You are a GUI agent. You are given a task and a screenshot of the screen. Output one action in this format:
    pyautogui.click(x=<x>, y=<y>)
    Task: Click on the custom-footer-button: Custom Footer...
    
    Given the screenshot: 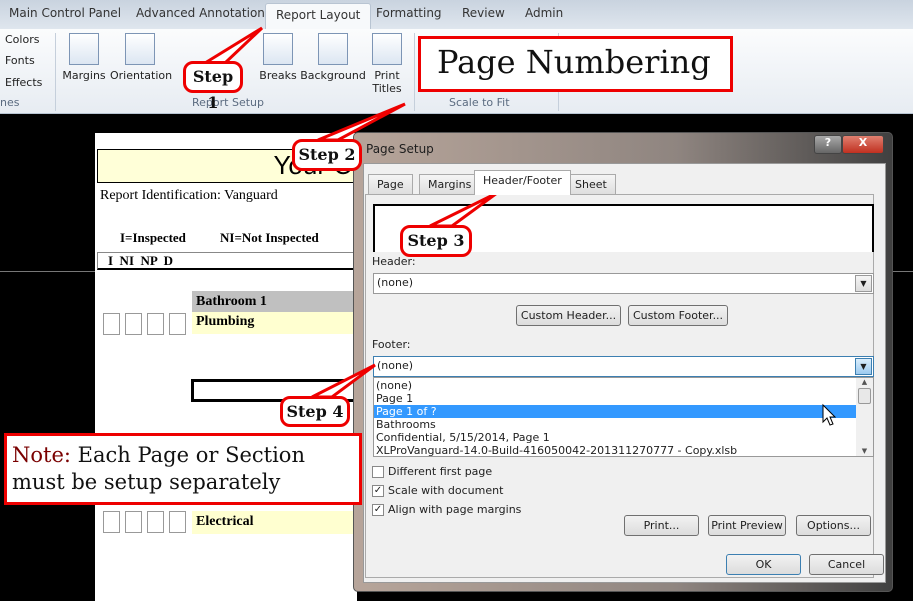 What is the action you would take?
    pyautogui.click(x=678, y=315)
    